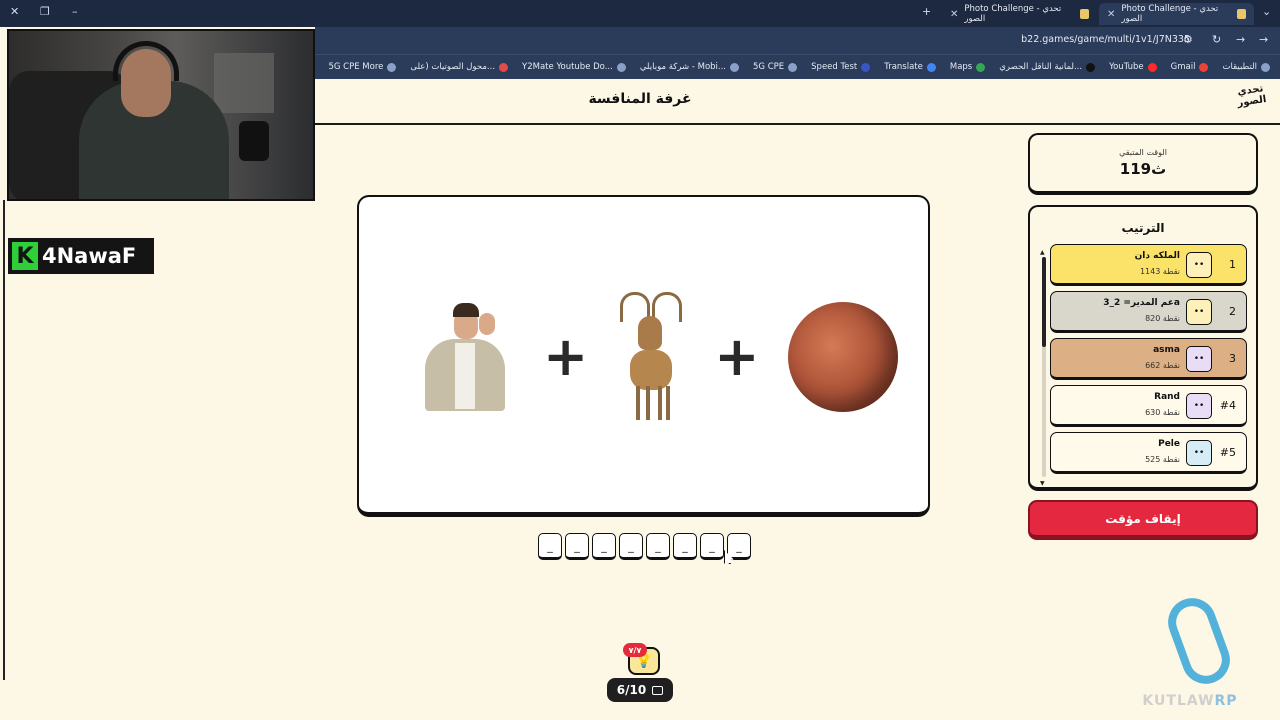 Image resolution: width=1280 pixels, height=720 pixels. Describe the element at coordinates (1157, 256) in the screenshot. I see `player-name: الملكه دان` at that location.